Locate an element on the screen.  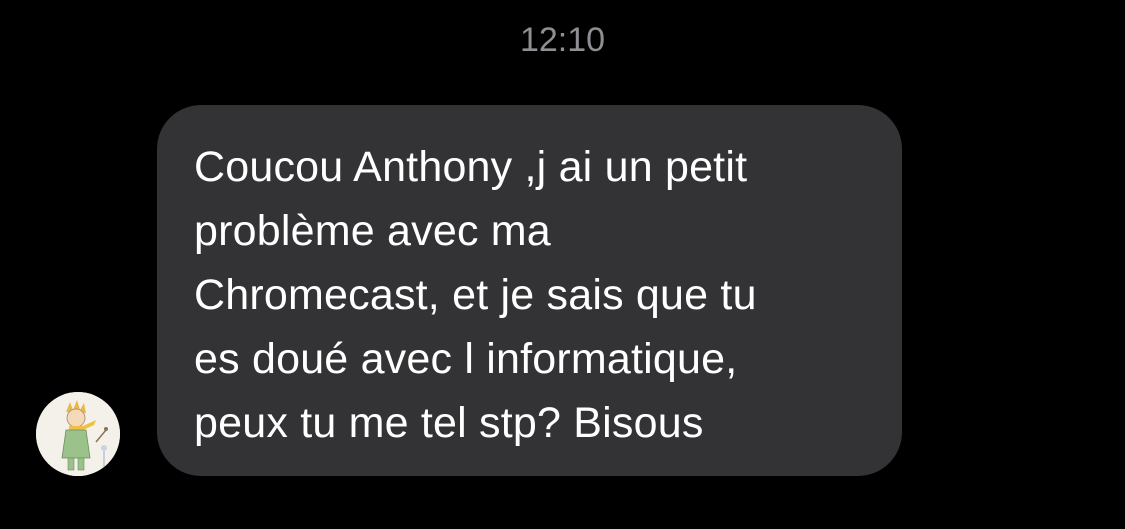
message-line: Chromecast, et je sais que tu is located at coordinates (475, 295).